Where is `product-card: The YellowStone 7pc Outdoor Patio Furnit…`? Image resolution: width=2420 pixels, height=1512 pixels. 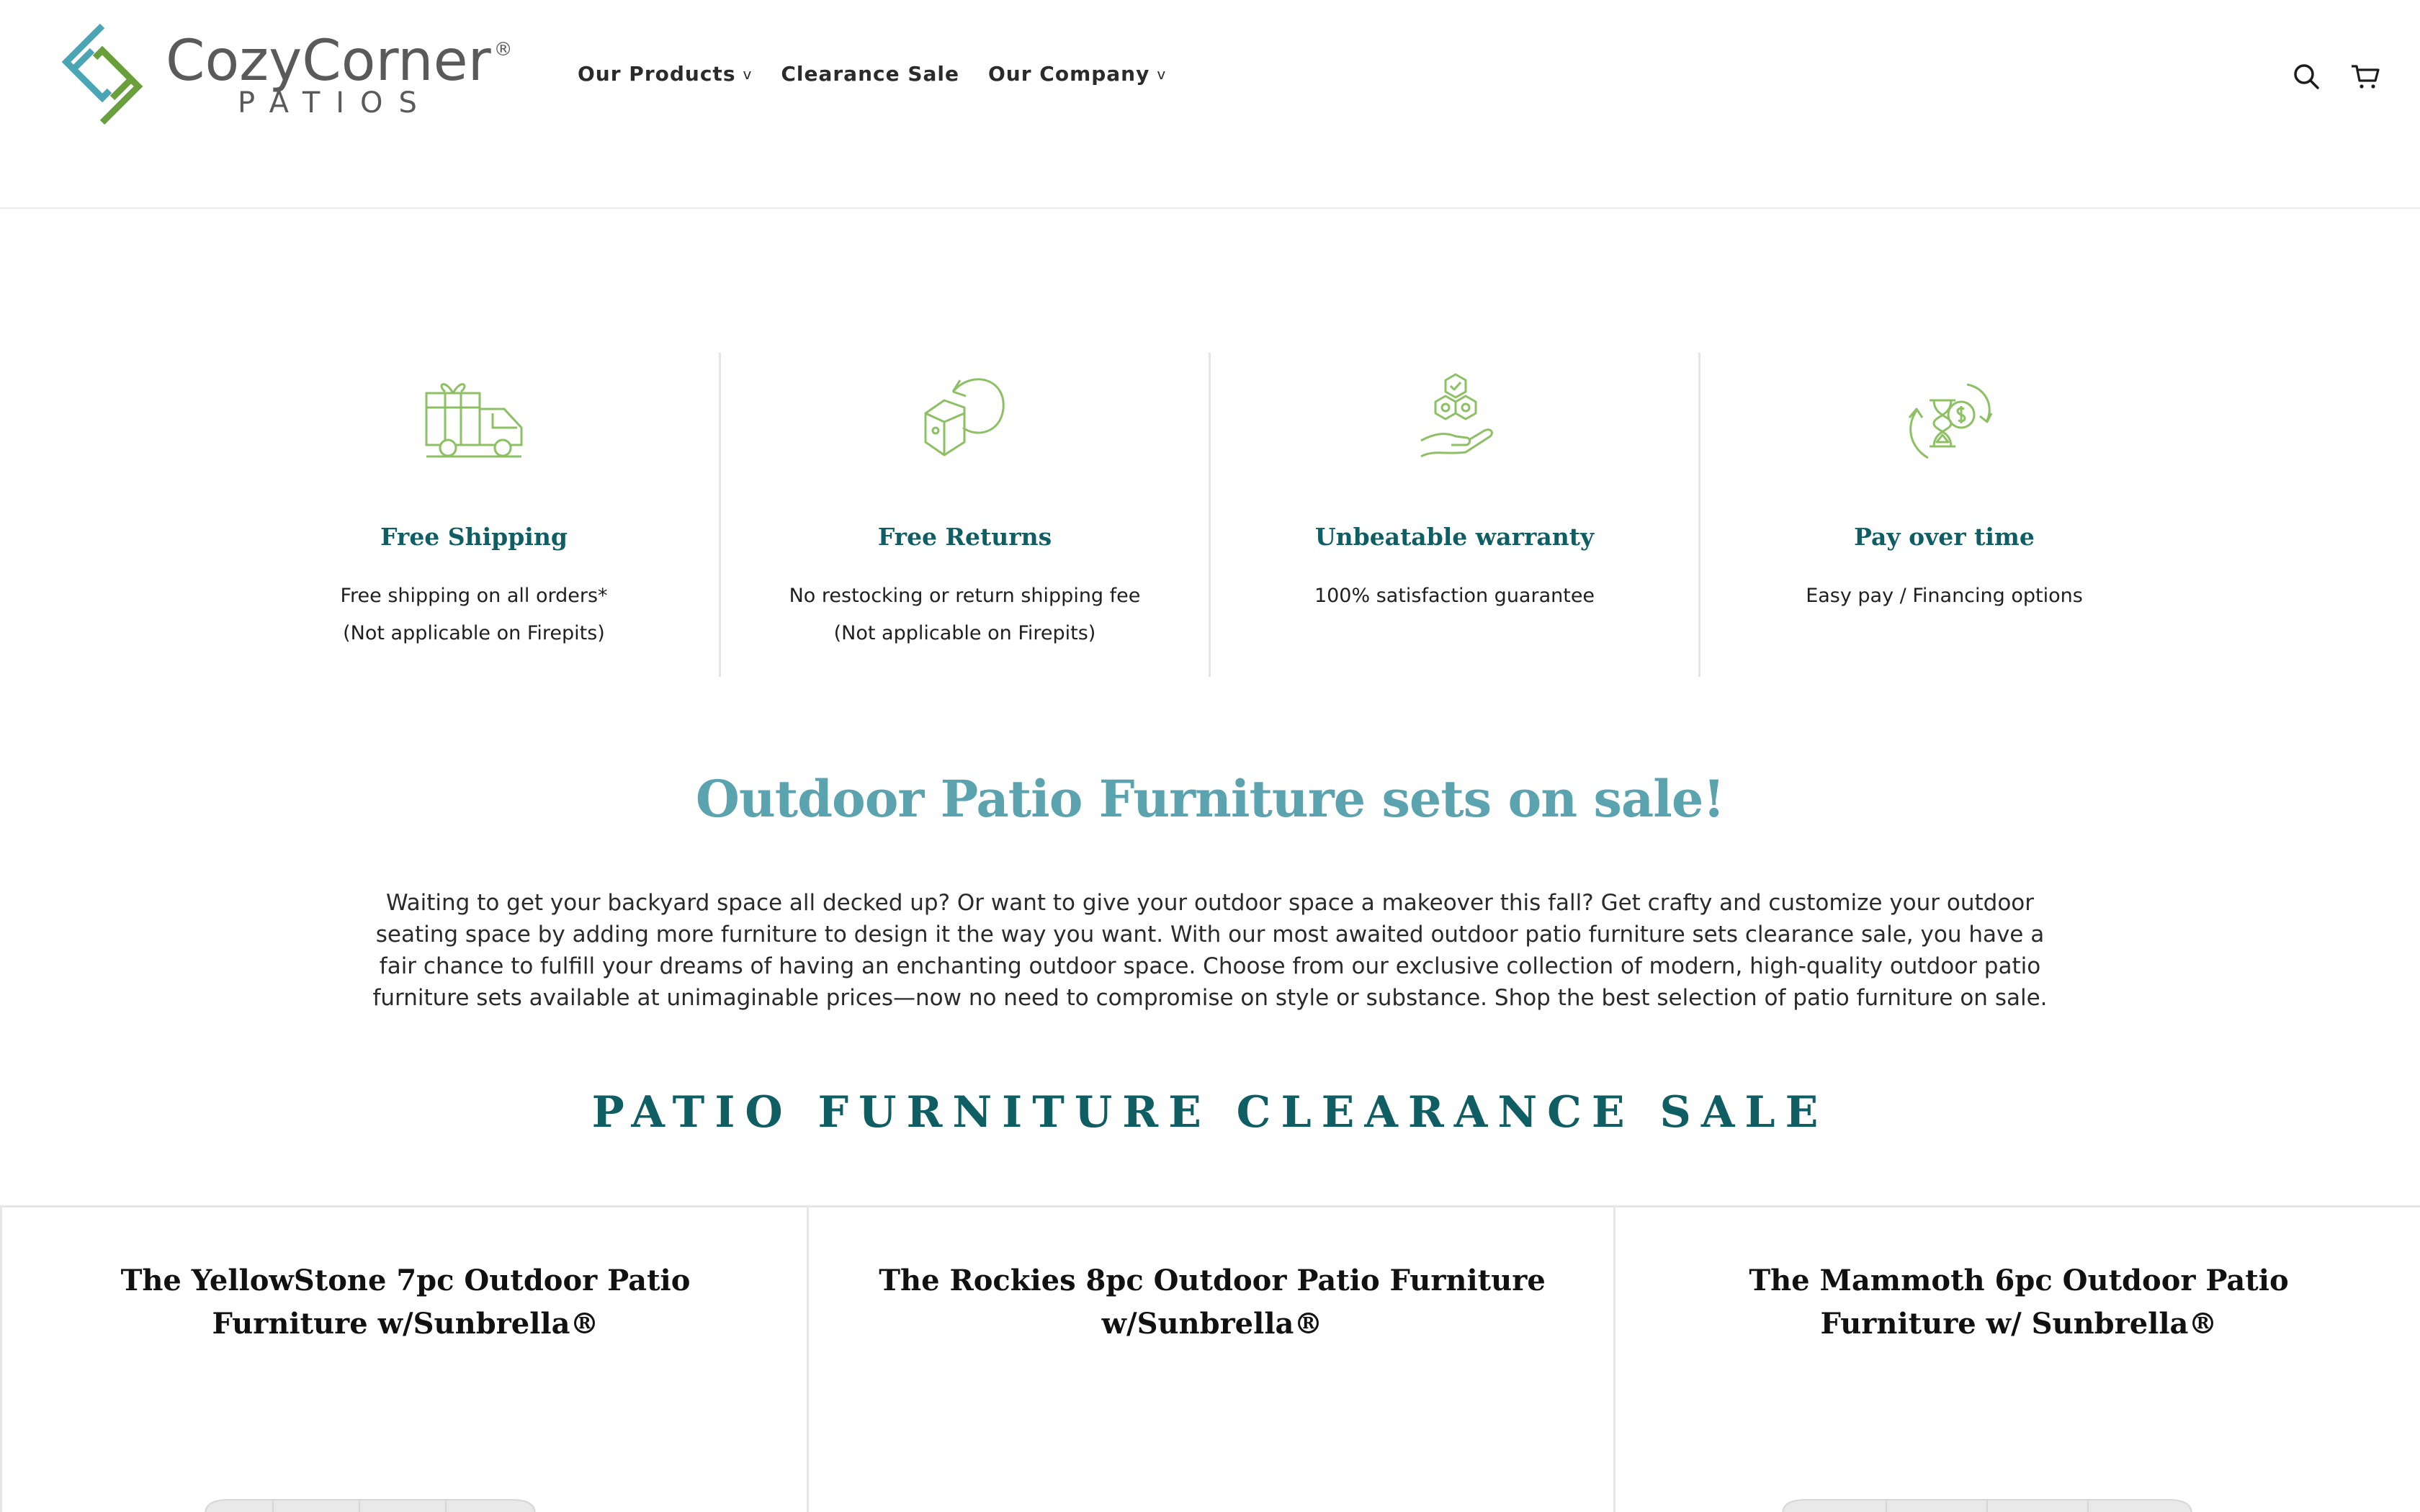 product-card: The YellowStone 7pc Outdoor Patio Furnit… is located at coordinates (403, 1359).